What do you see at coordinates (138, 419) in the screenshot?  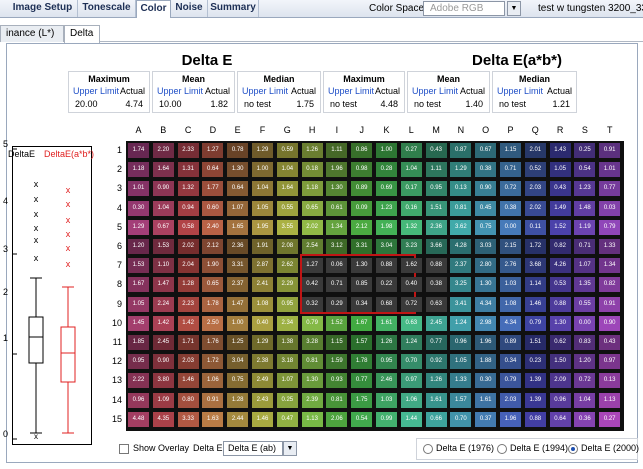 I see `grid-cell: 4.48` at bounding box center [138, 419].